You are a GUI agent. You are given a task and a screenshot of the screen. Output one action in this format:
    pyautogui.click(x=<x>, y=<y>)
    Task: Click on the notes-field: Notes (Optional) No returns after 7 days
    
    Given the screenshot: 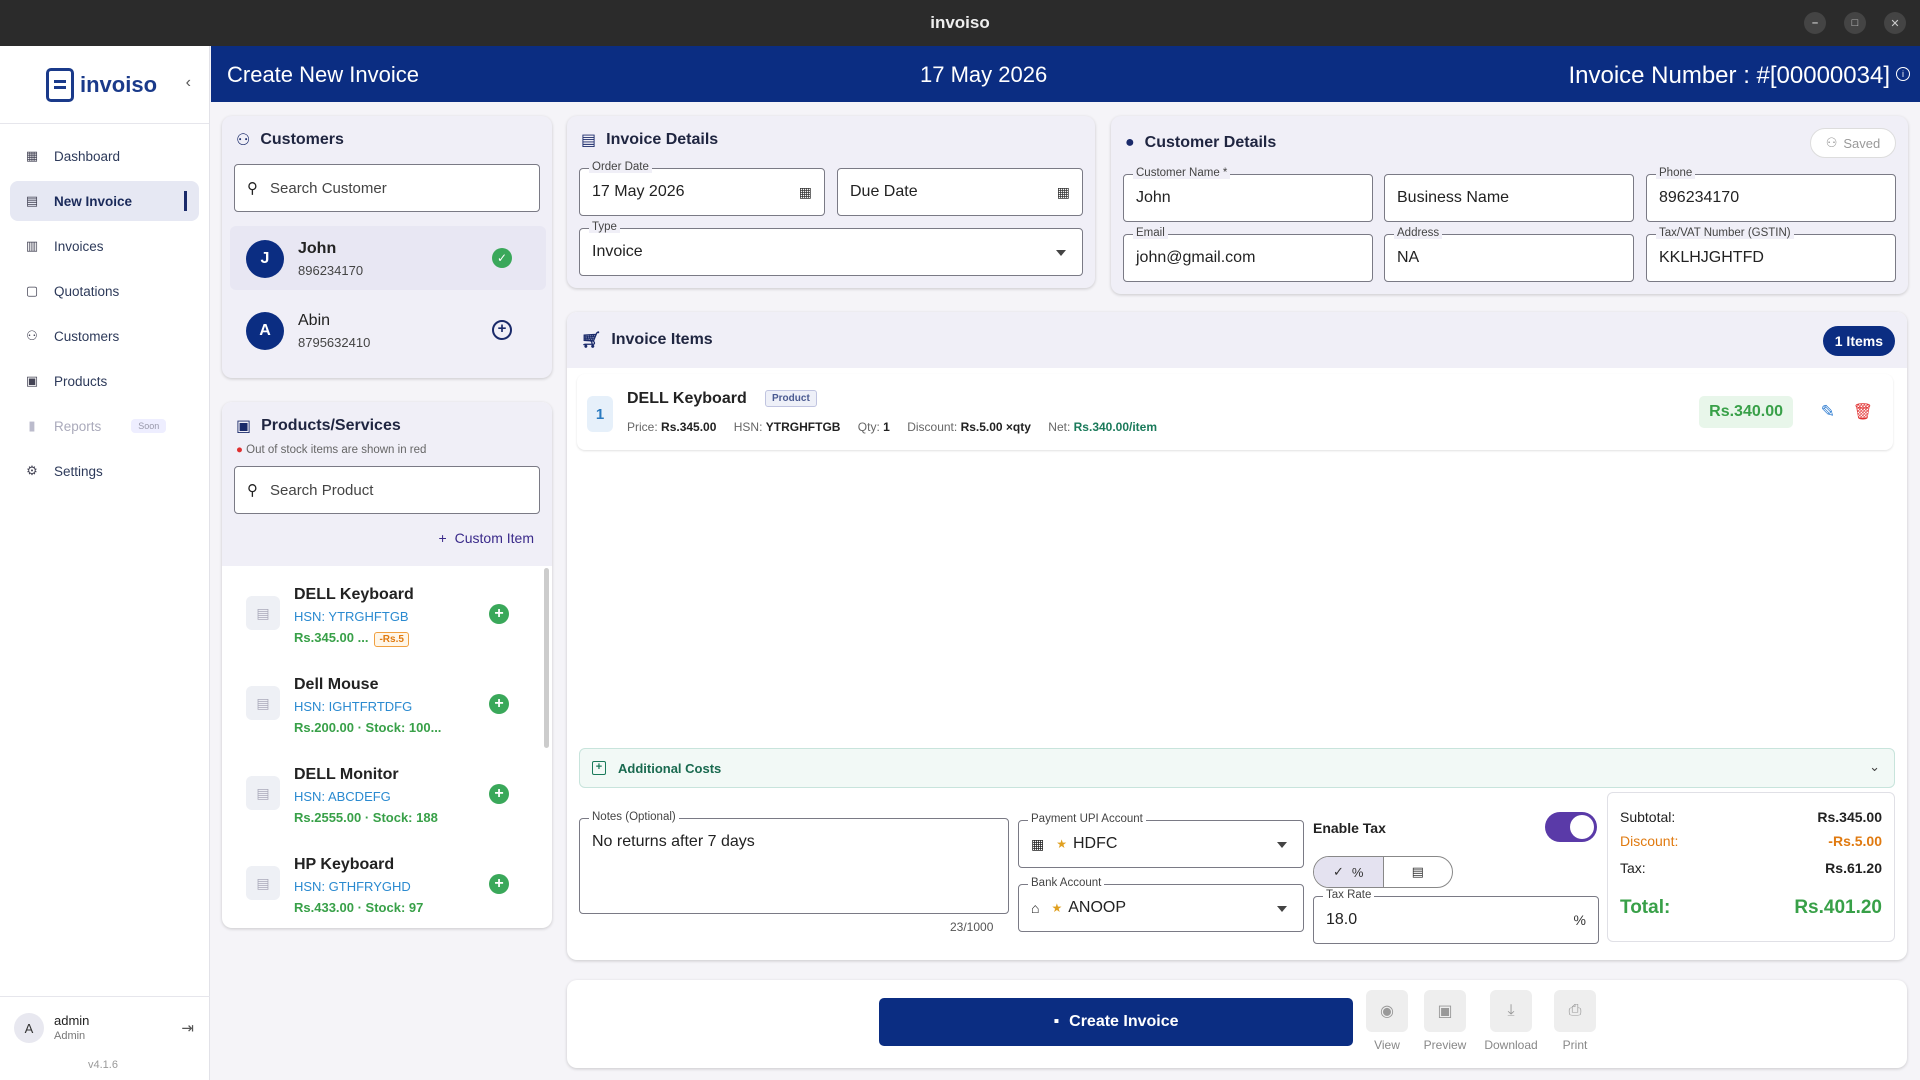 What is the action you would take?
    pyautogui.click(x=794, y=862)
    